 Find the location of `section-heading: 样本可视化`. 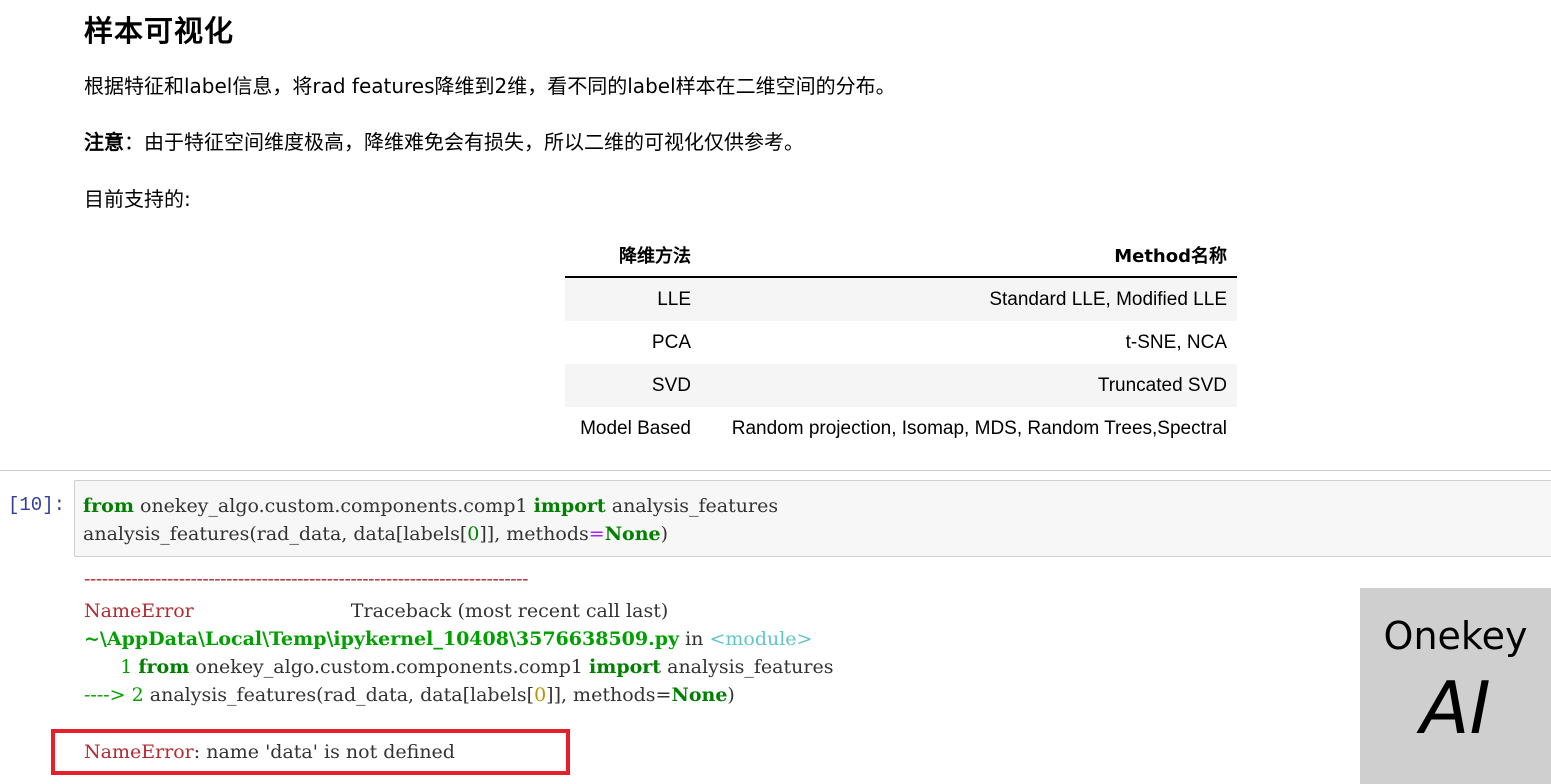

section-heading: 样本可视化 is located at coordinates (159, 31).